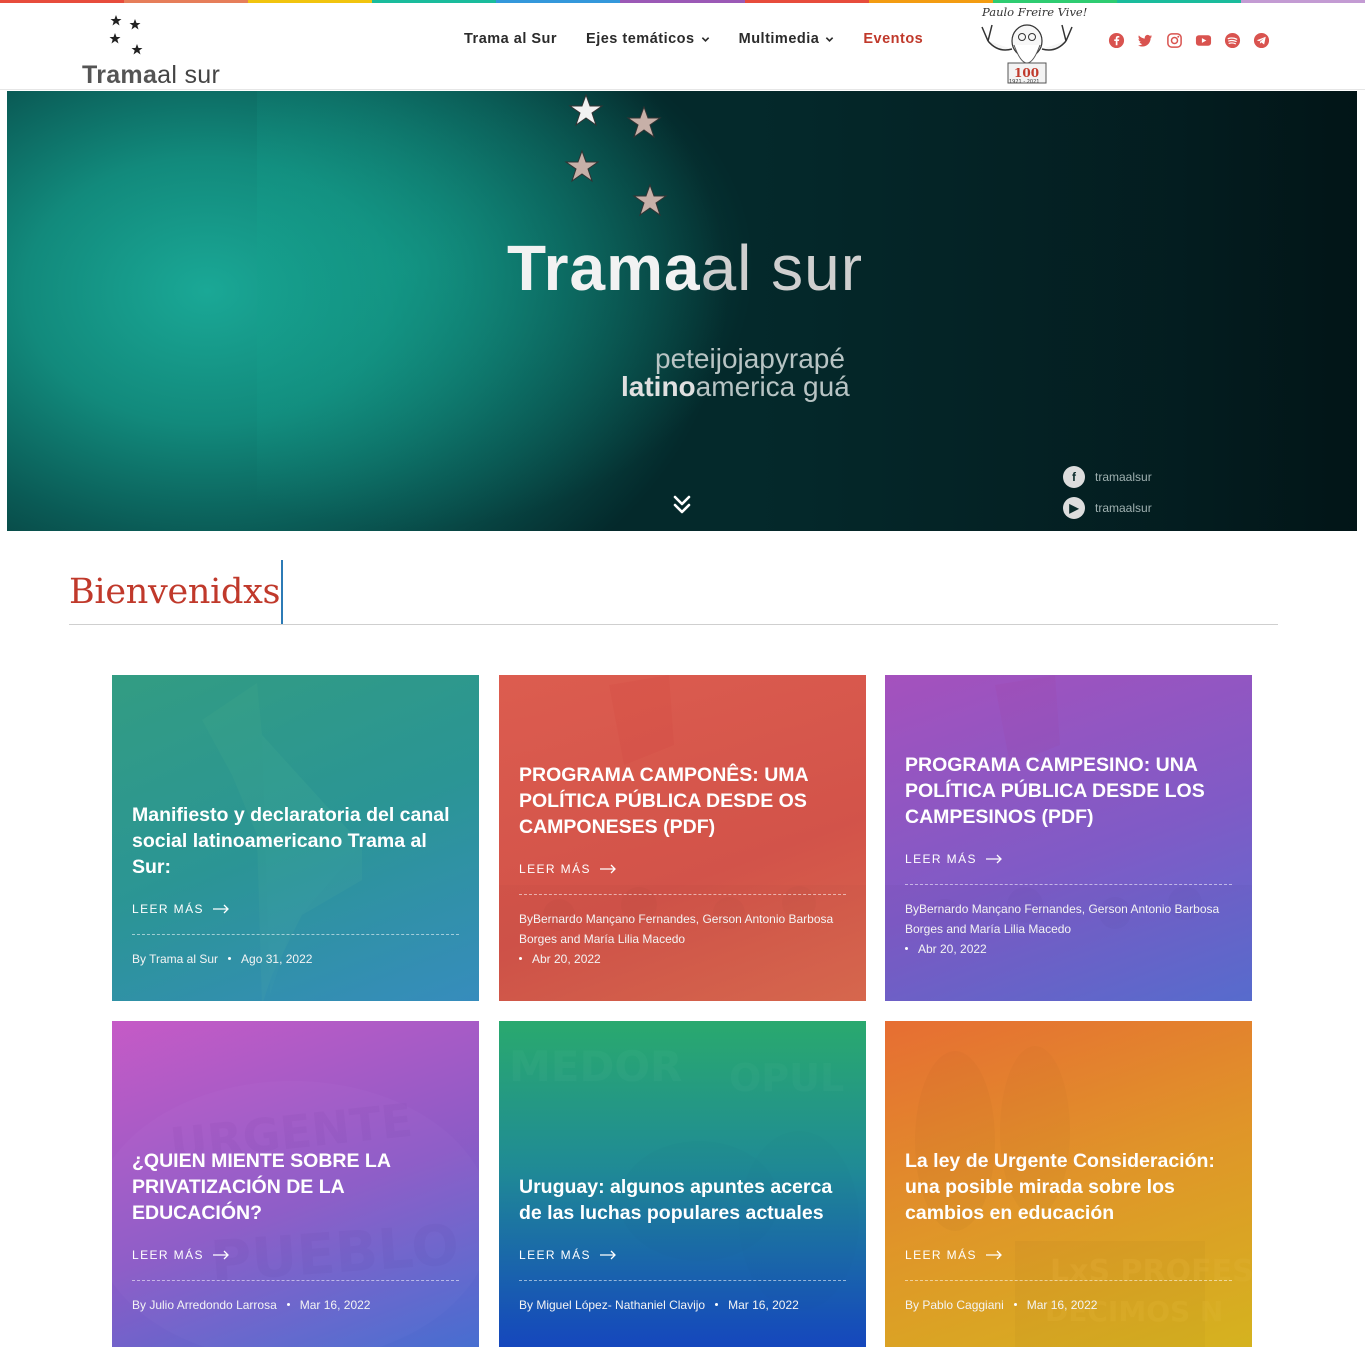 This screenshot has height=1350, width=1365. Describe the element at coordinates (658, 386) in the screenshot. I see `hero-subtitle-bold: latino` at that location.